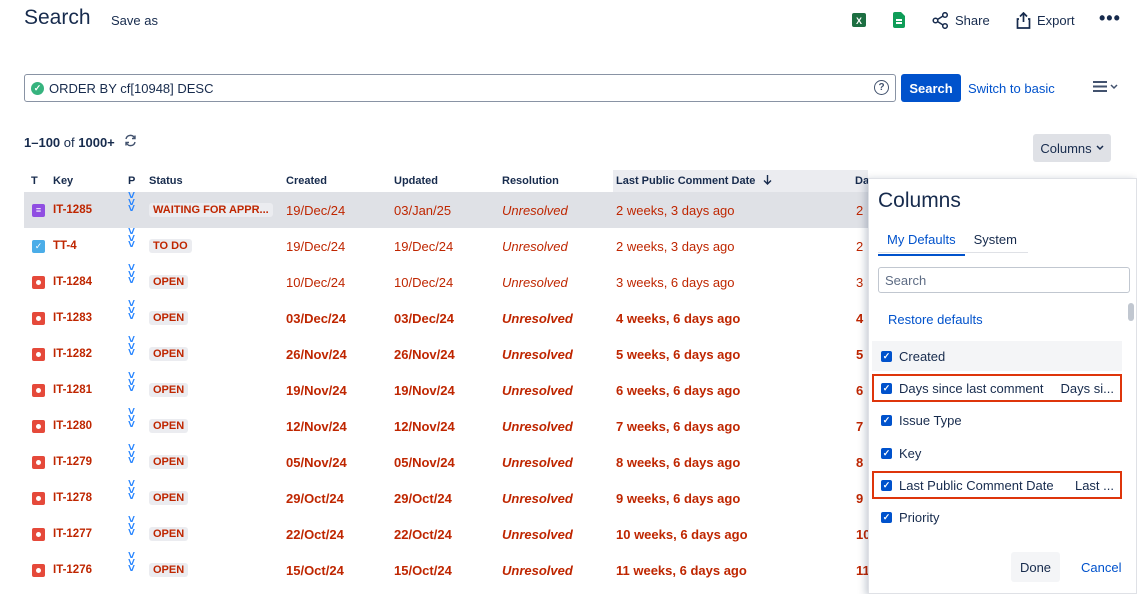 The height and width of the screenshot is (594, 1137). Describe the element at coordinates (166, 181) in the screenshot. I see `column-header-status: Status` at that location.